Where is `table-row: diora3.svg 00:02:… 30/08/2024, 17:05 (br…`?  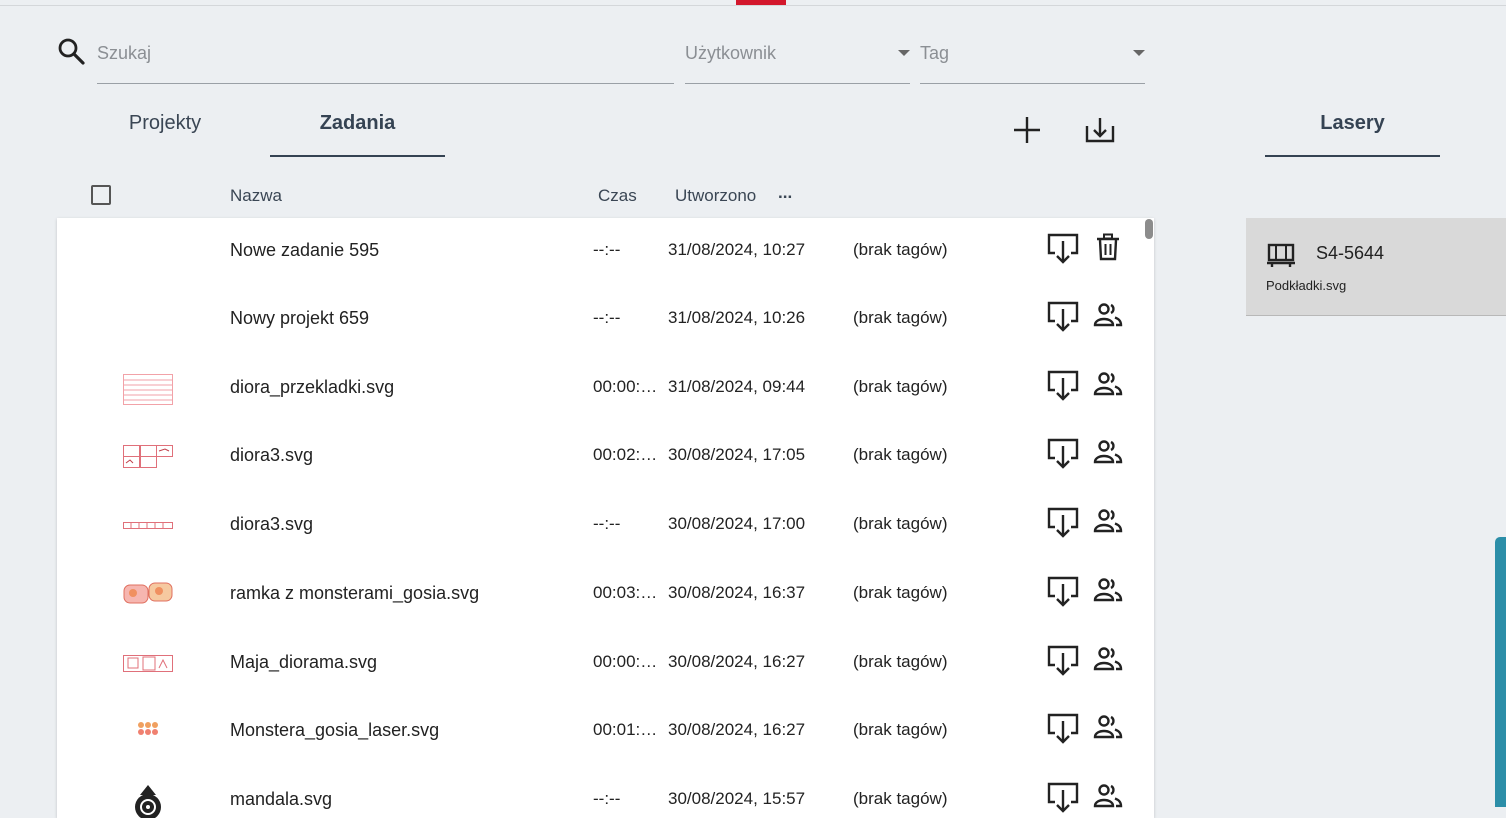 table-row: diora3.svg 00:02:… 30/08/2024, 17:05 (br… is located at coordinates (605, 457).